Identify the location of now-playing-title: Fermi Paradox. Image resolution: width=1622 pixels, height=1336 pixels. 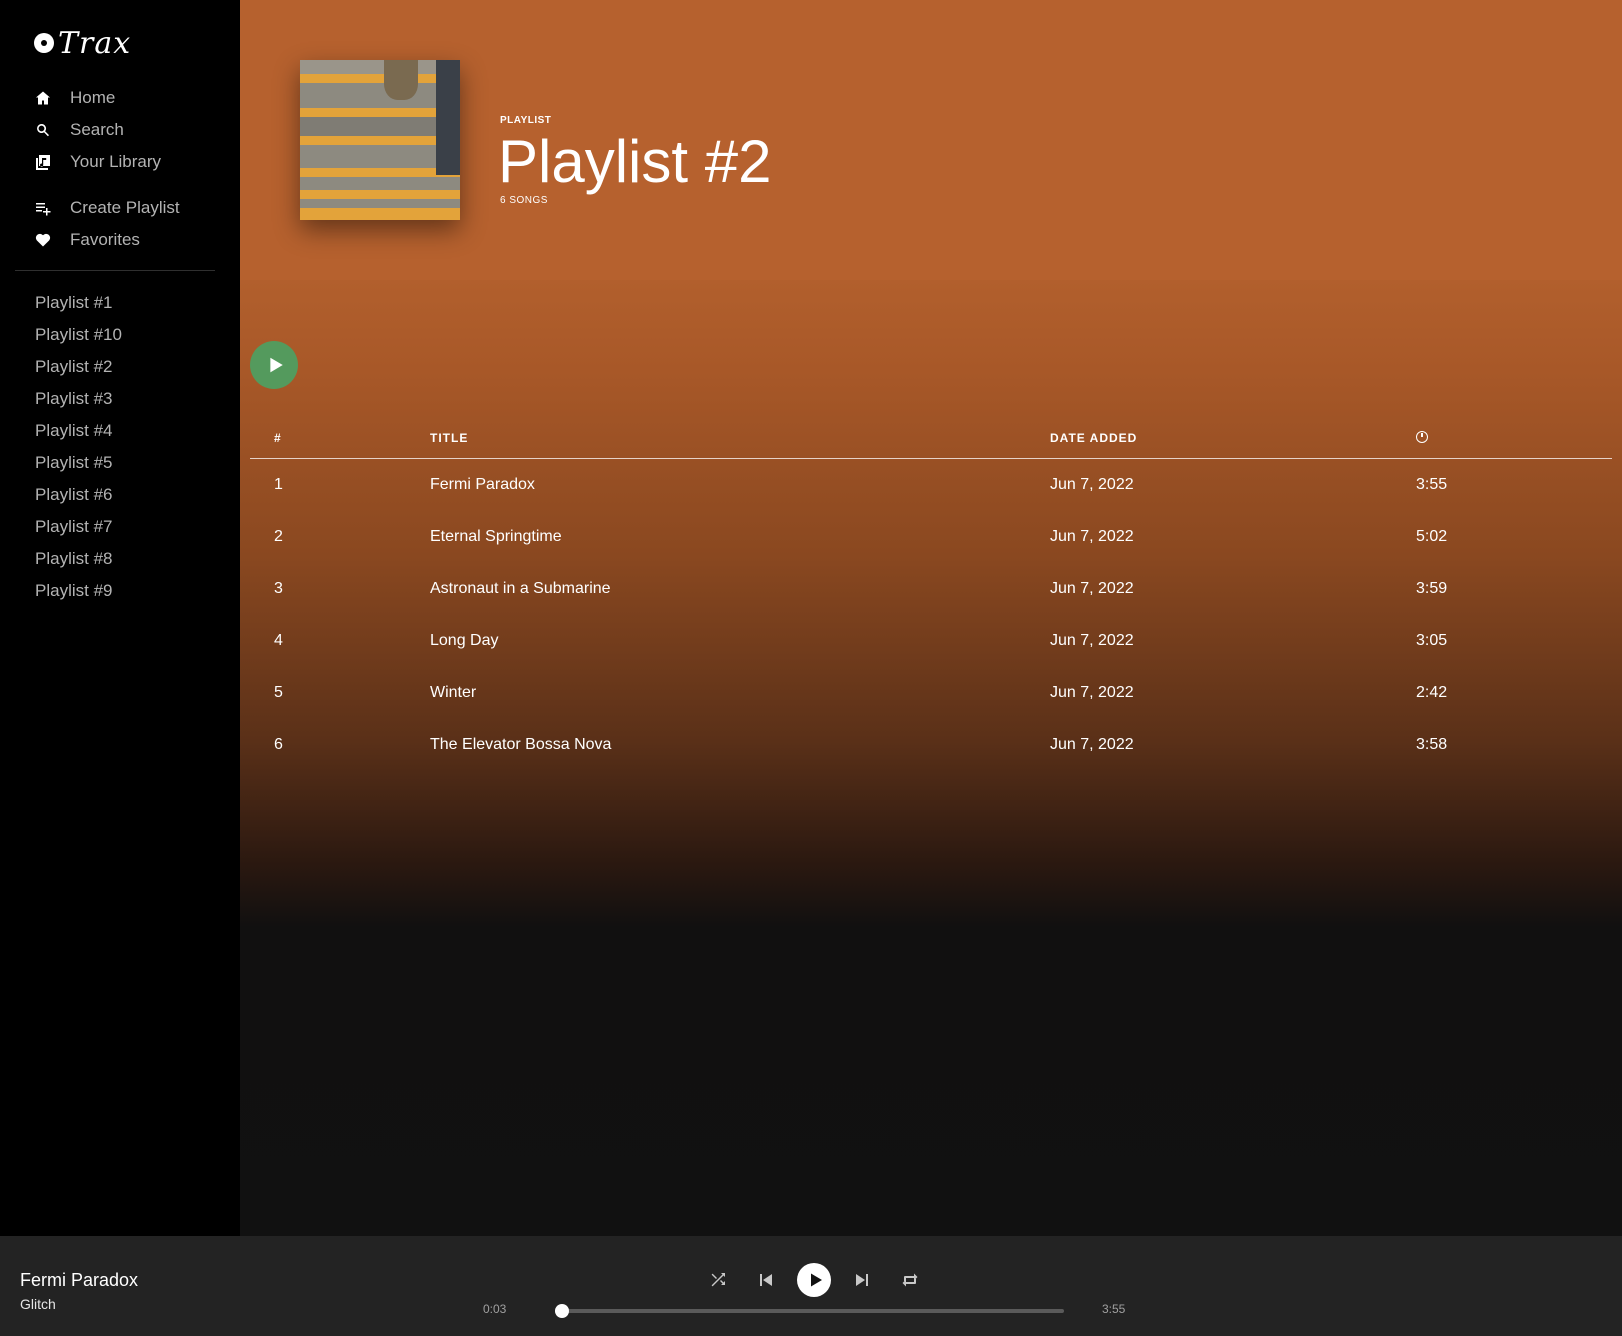
(79, 1280).